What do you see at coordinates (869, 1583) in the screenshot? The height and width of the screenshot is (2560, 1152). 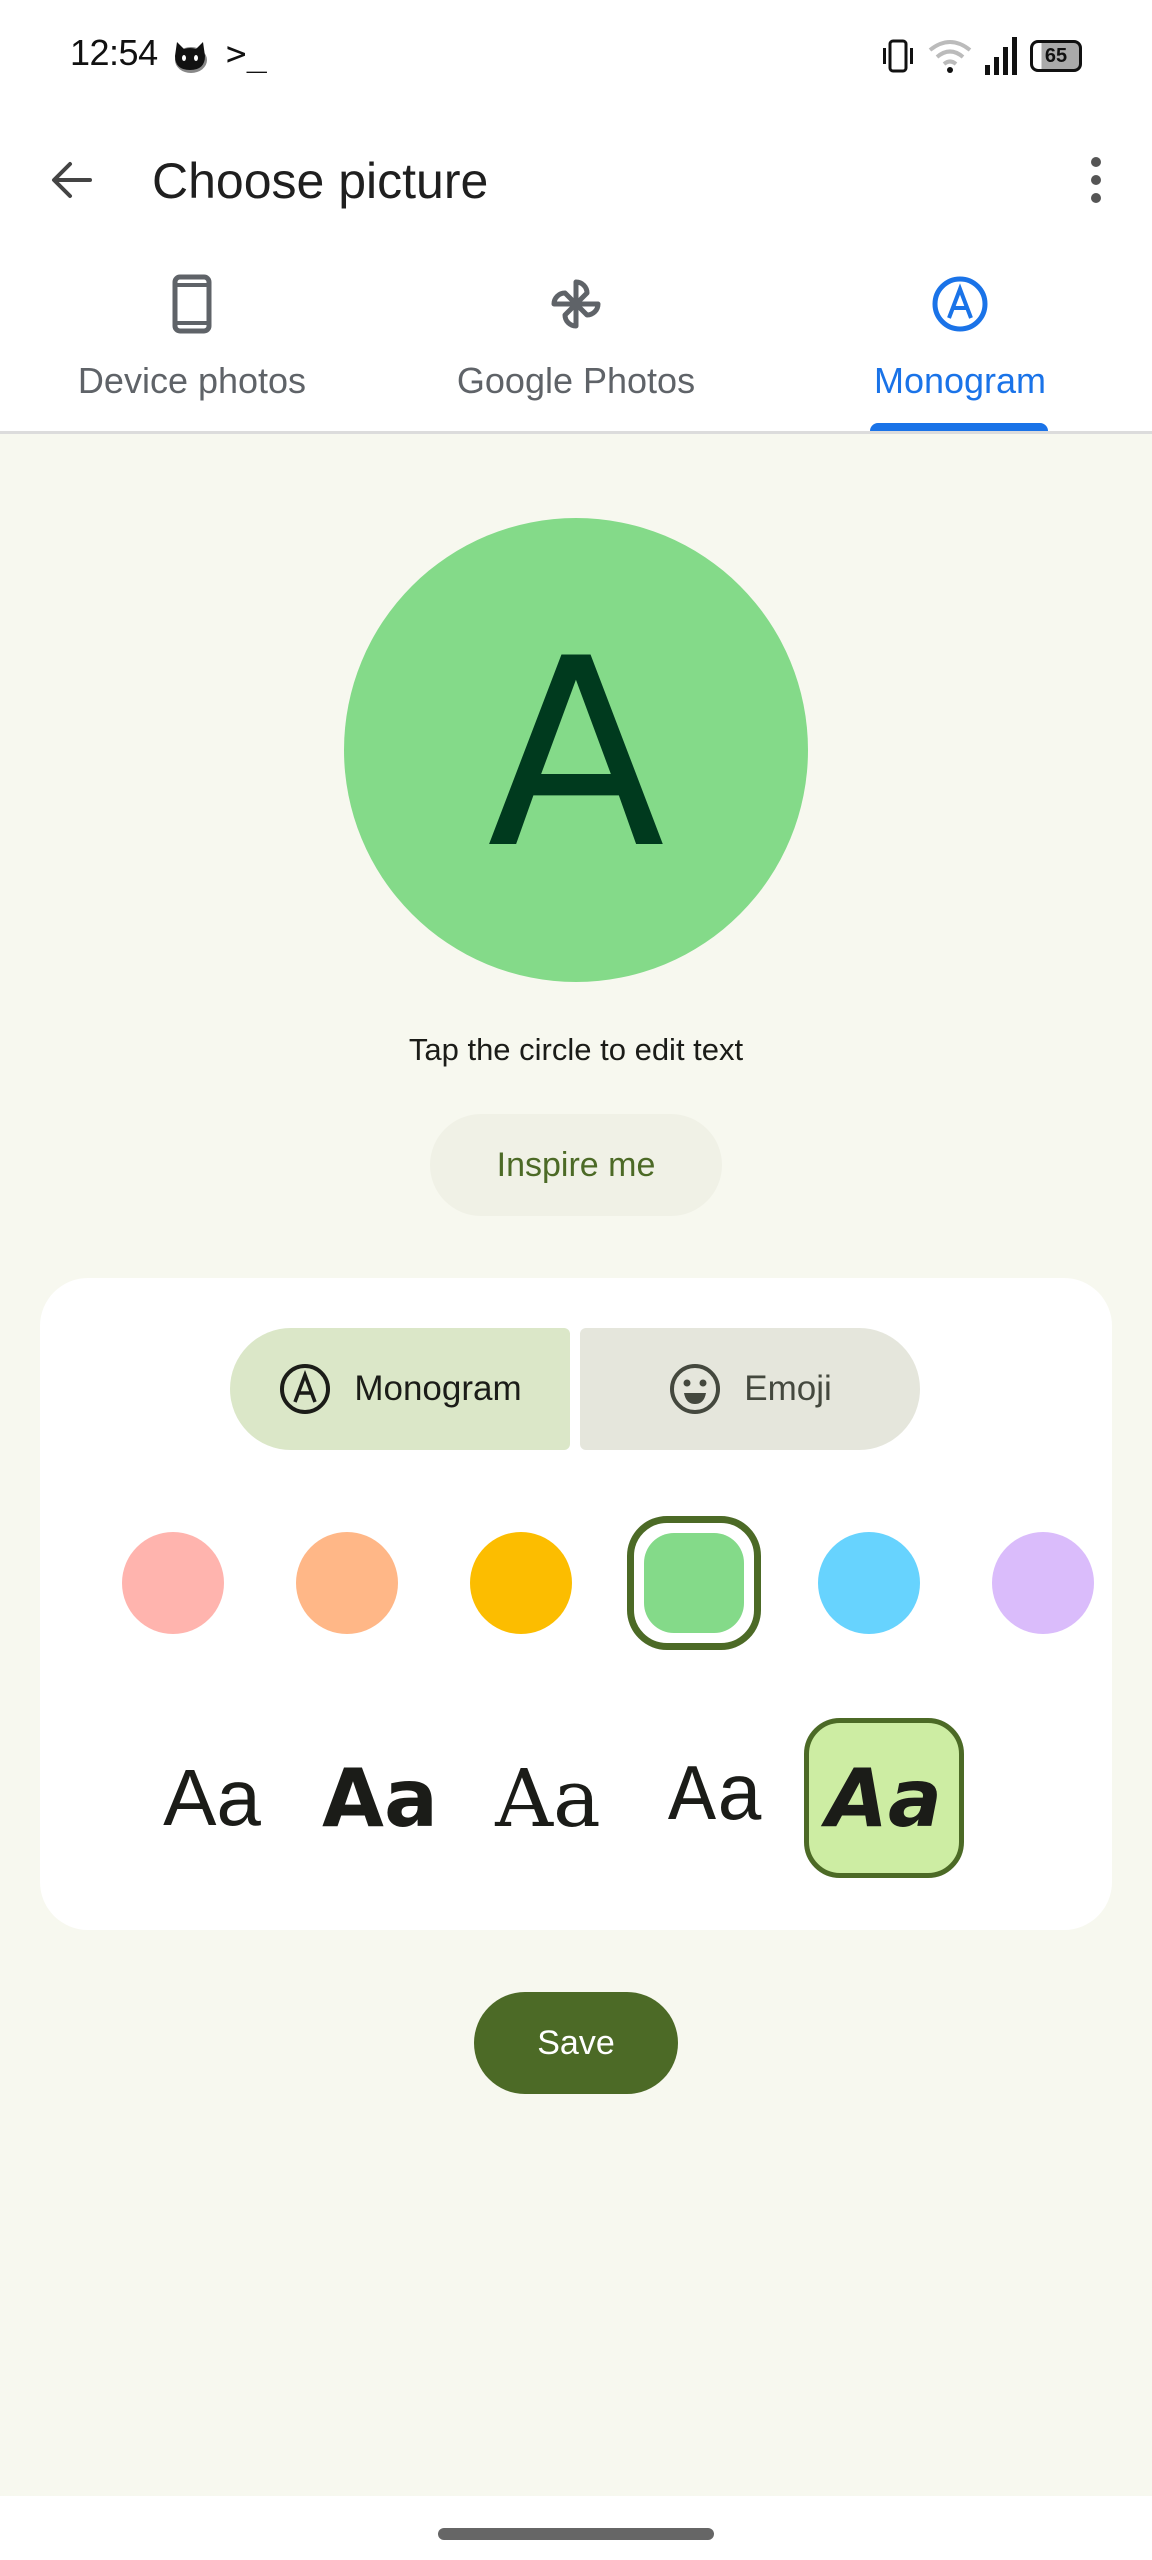 I see `color-swatch-blue` at bounding box center [869, 1583].